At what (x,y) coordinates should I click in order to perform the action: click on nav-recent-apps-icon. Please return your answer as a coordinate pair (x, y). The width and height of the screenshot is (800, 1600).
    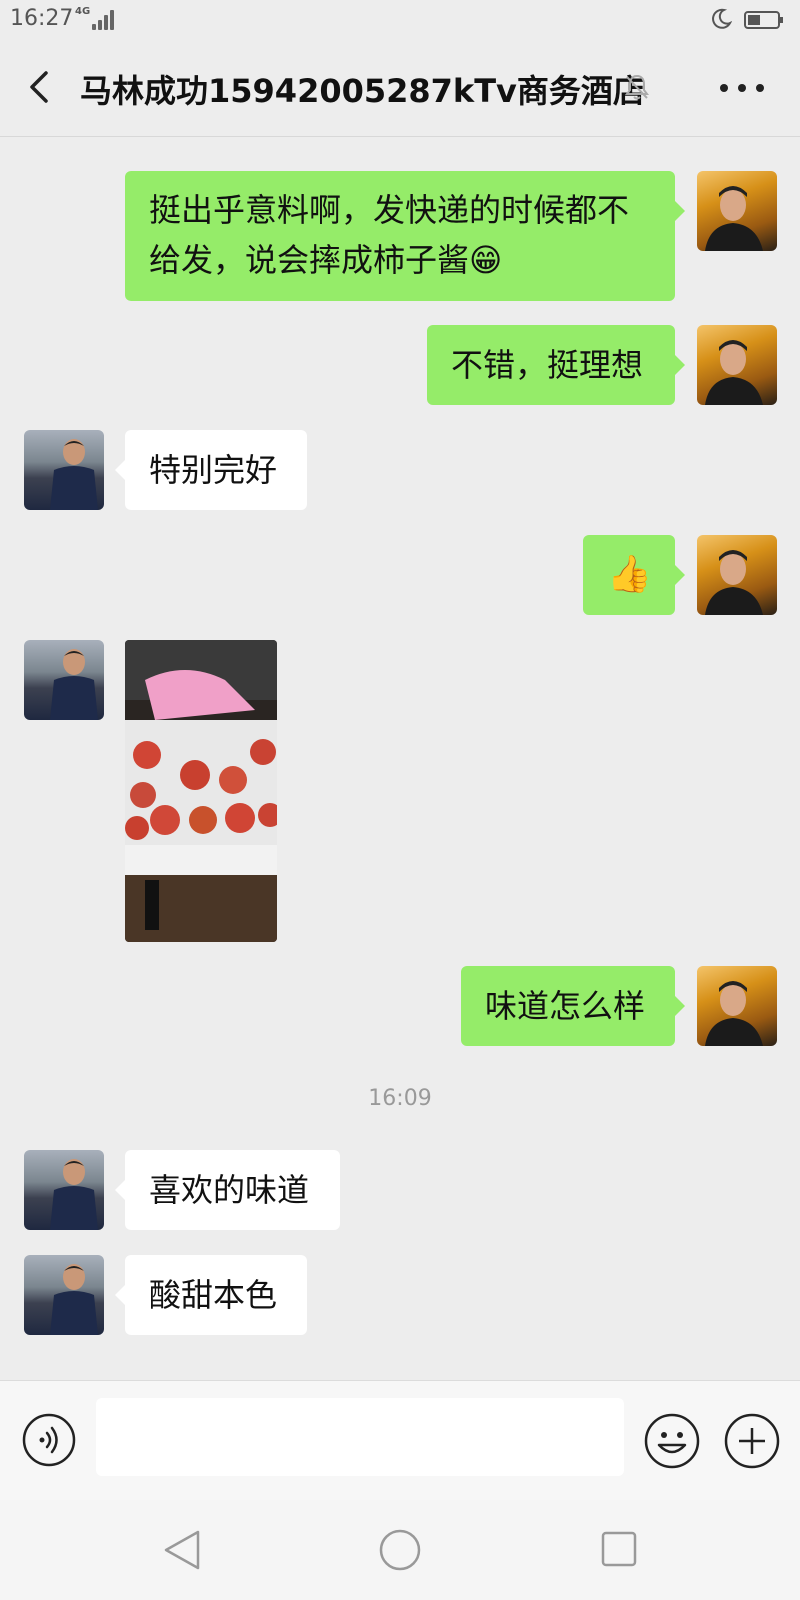
    Looking at the image, I should click on (619, 1549).